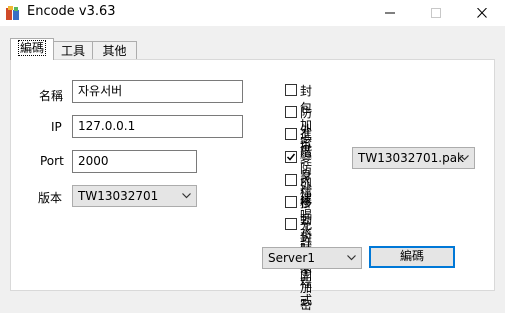 The image size is (505, 313). I want to click on tab-encode-label: 編碼, so click(32, 48).